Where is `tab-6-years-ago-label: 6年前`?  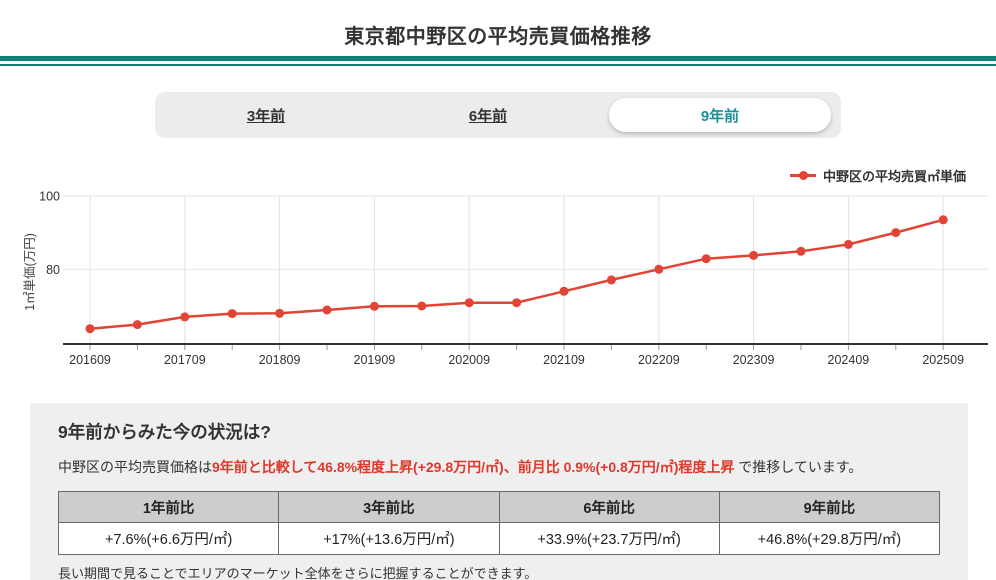
tab-6-years-ago-label: 6年前 is located at coordinates (488, 116).